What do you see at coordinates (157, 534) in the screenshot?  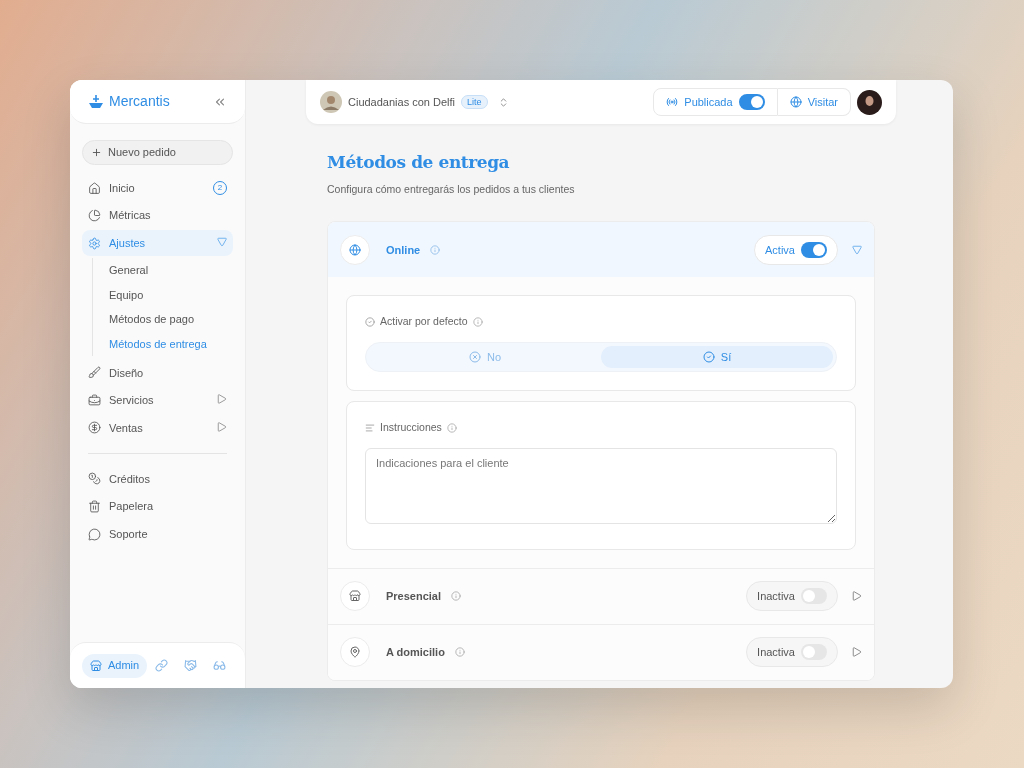 I see `nav-item: Soporte` at bounding box center [157, 534].